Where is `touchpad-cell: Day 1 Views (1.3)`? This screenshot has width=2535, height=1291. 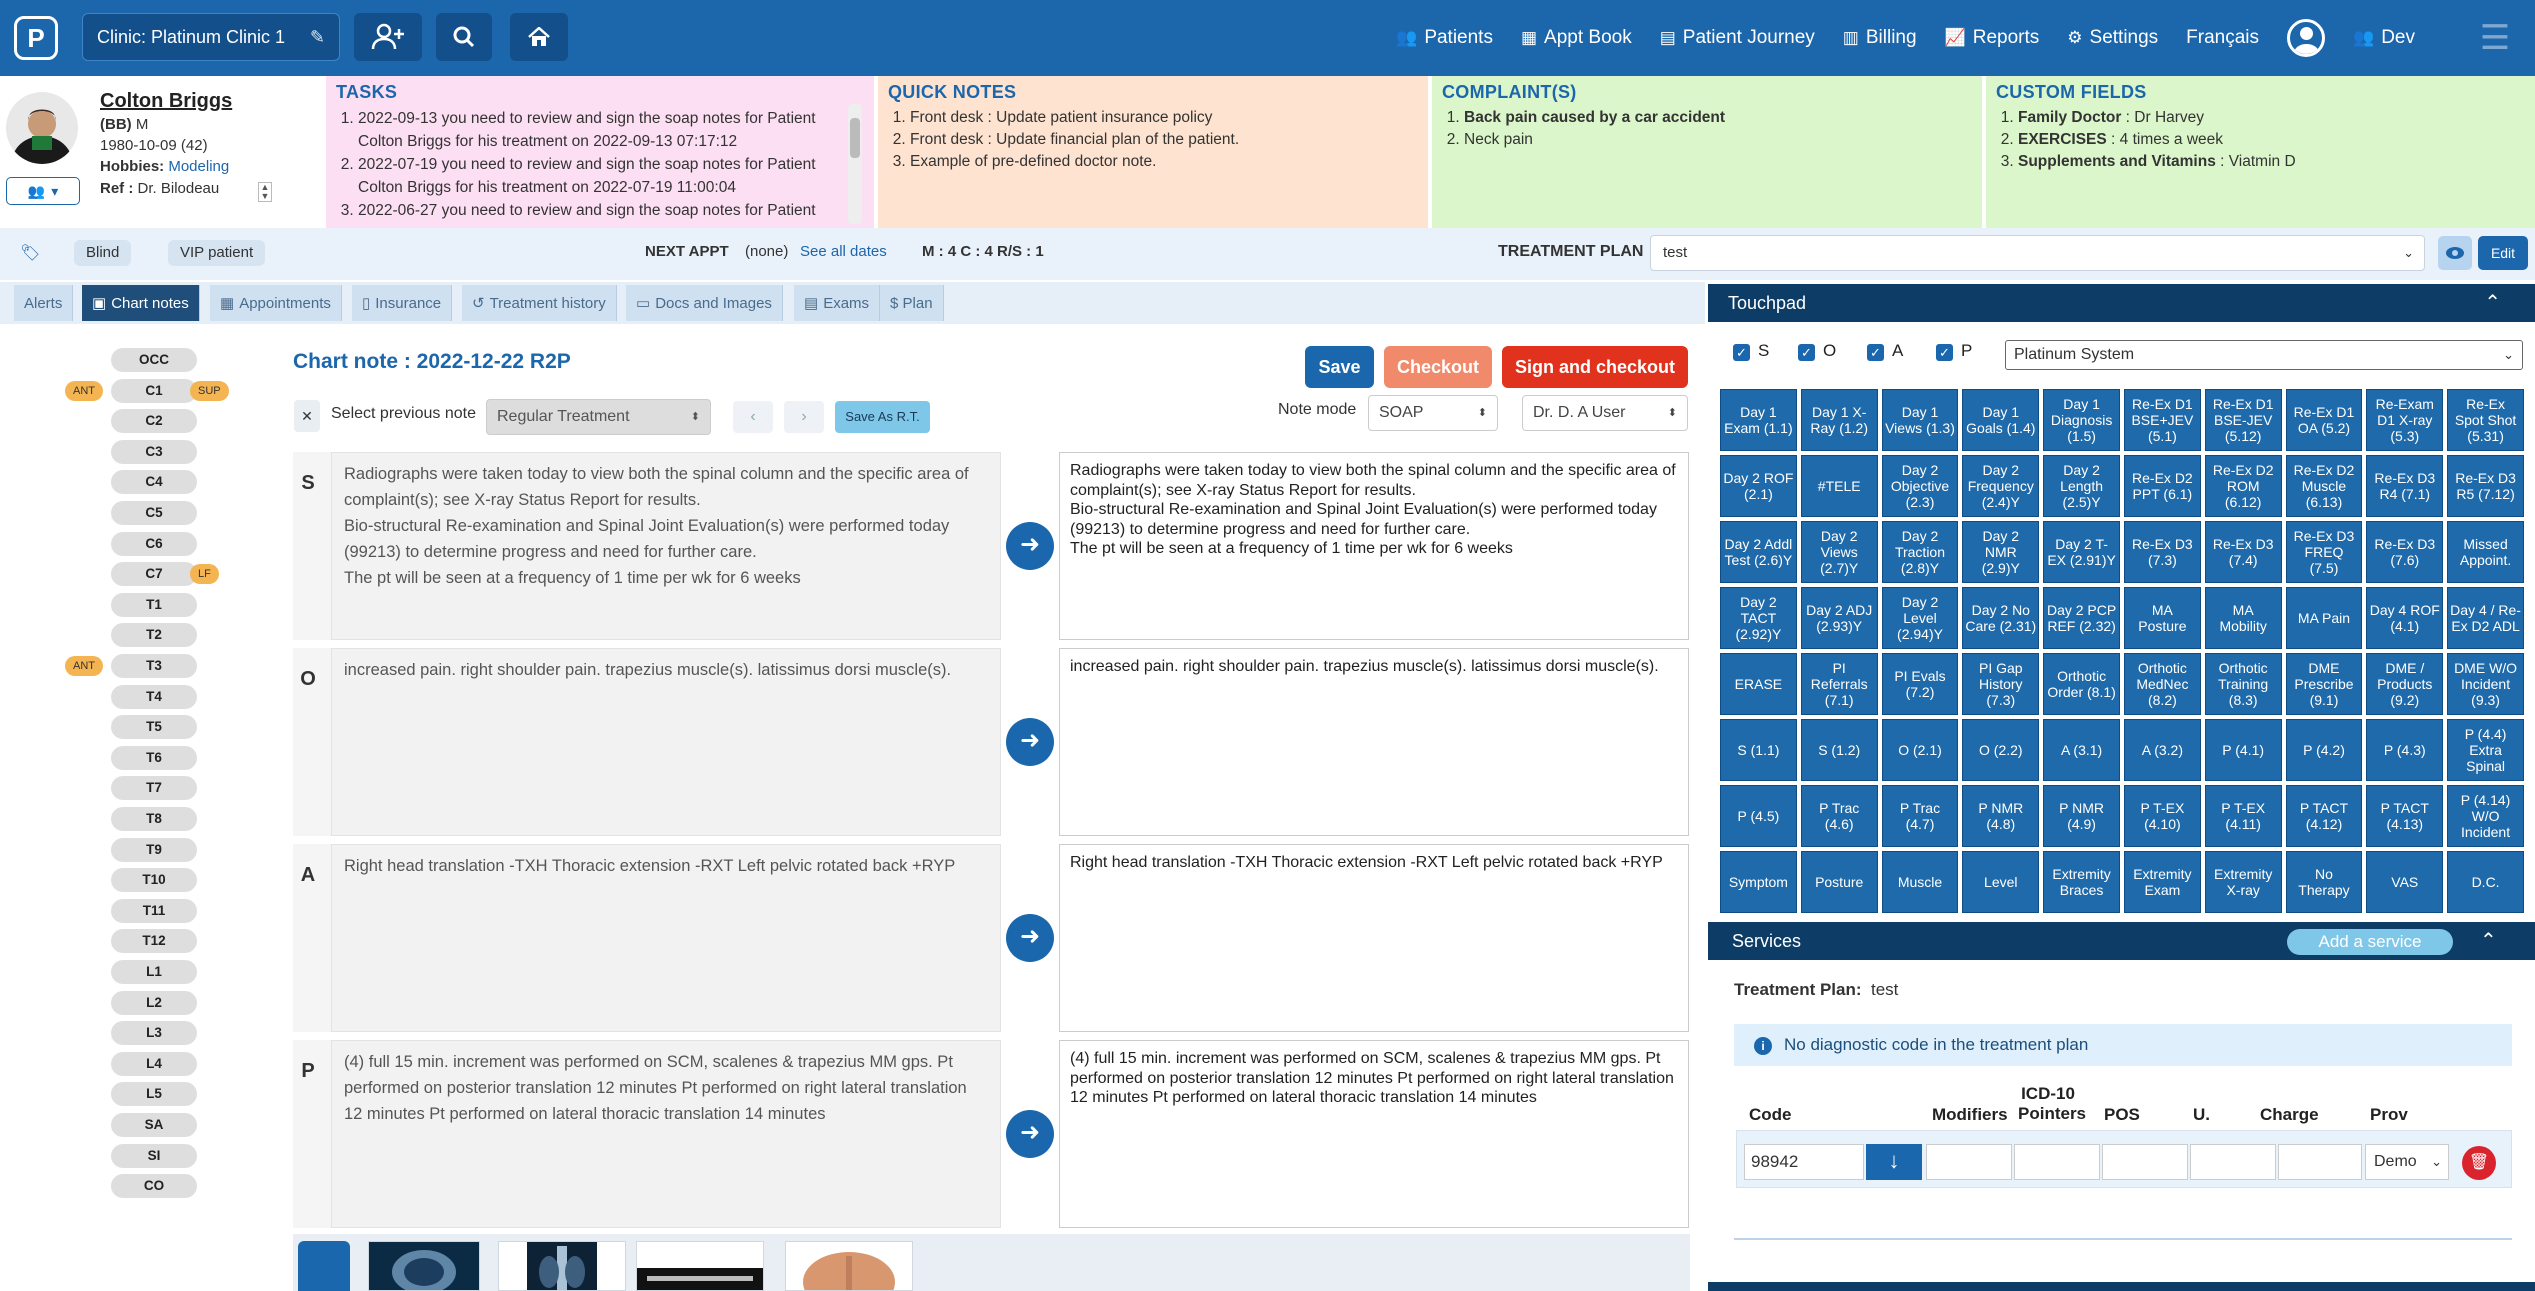 touchpad-cell: Day 1 Views (1.3) is located at coordinates (1920, 420).